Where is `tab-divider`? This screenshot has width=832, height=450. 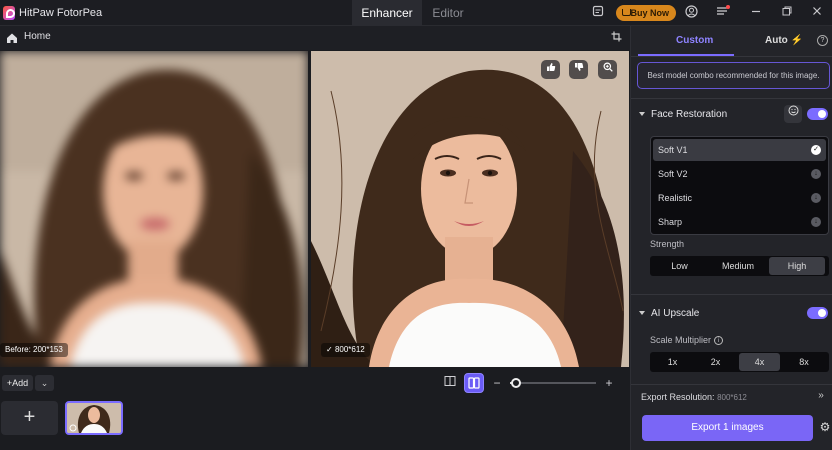 tab-divider is located at coordinates (731, 56).